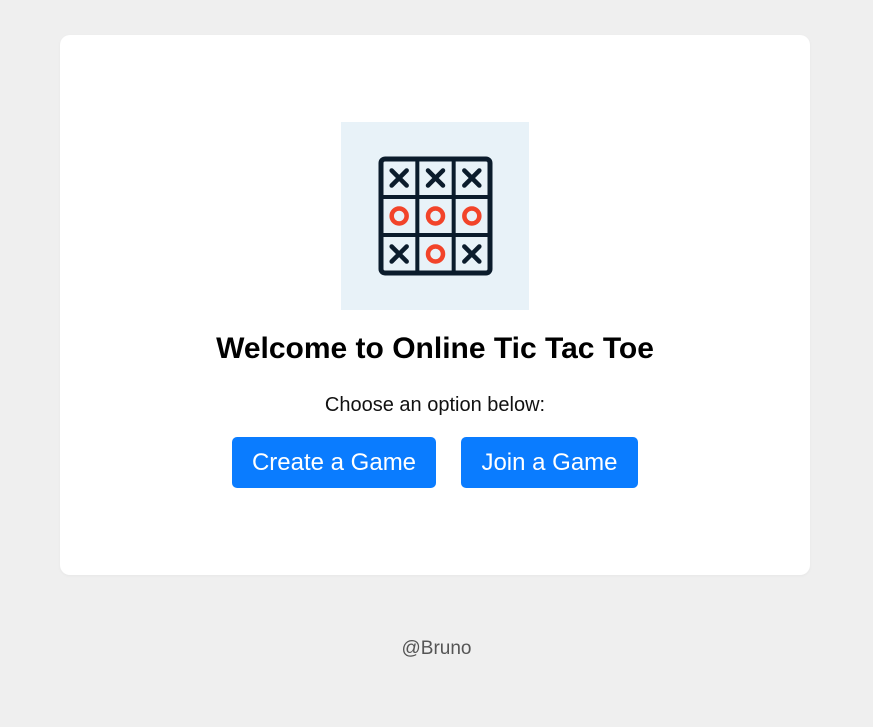 This screenshot has width=873, height=727. Describe the element at coordinates (435, 348) in the screenshot. I see `page-title: Welcome to Online Tic Tac Toe` at that location.